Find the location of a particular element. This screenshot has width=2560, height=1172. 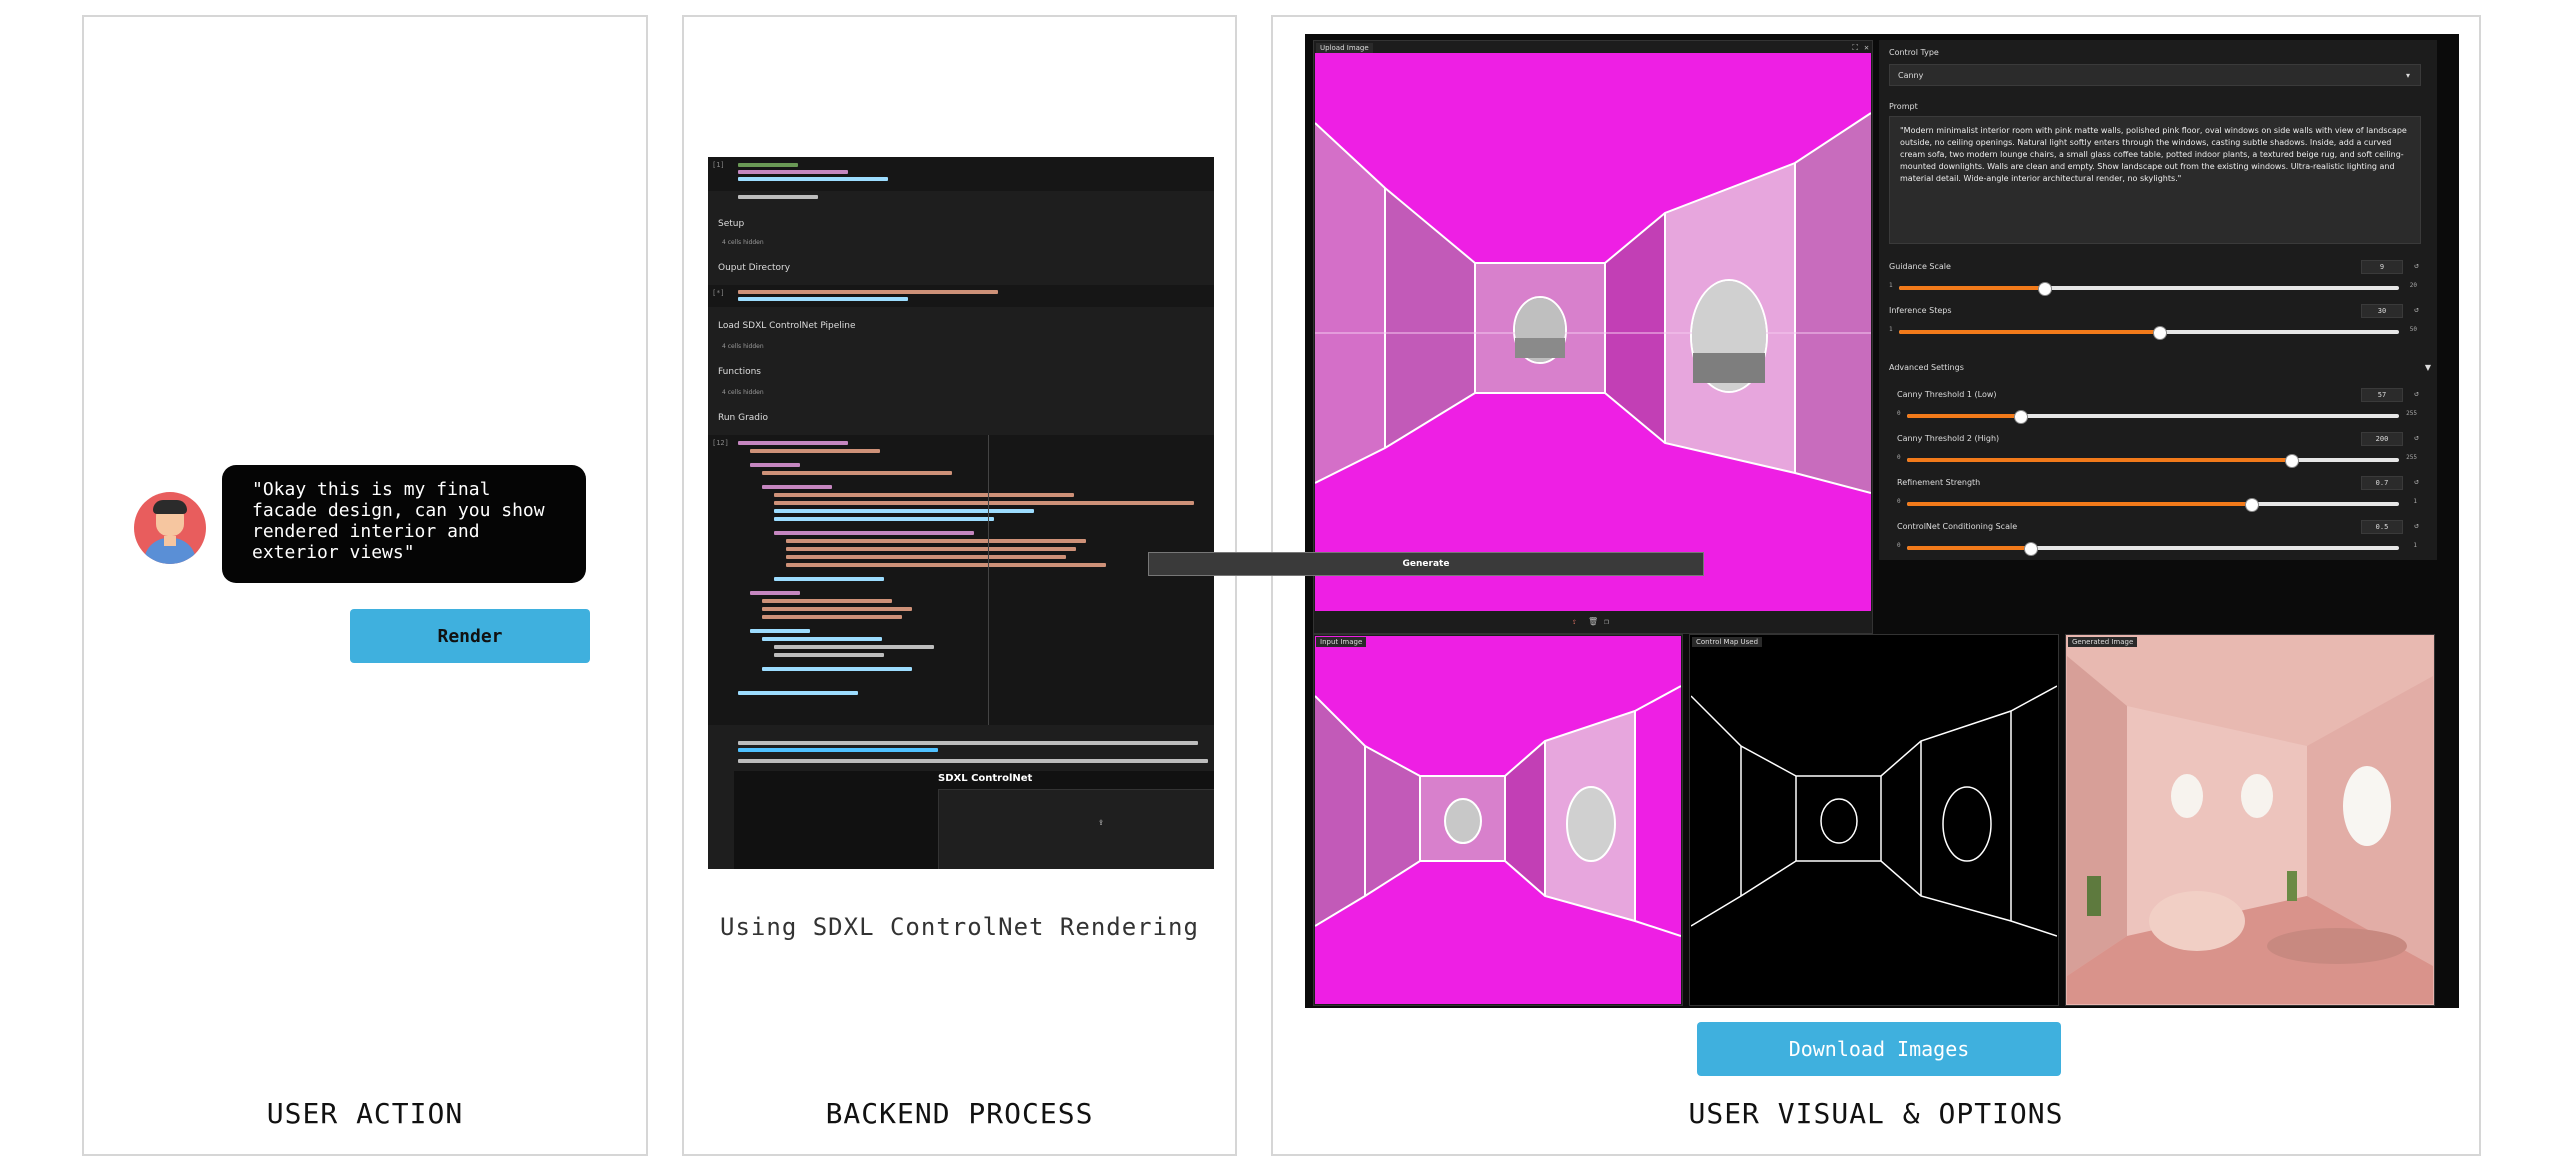

generate-button: Generate is located at coordinates (1426, 564).